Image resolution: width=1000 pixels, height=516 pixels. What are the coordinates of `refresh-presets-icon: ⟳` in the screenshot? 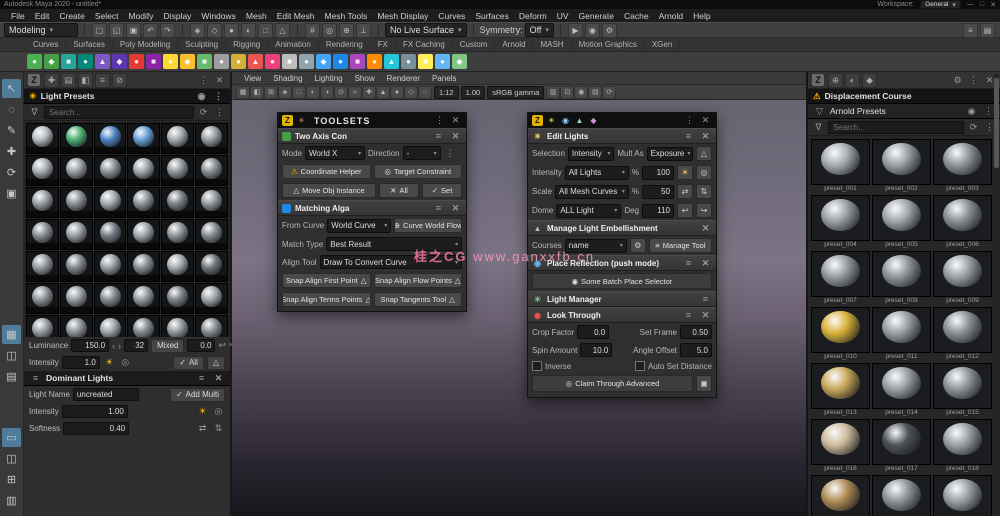 It's located at (203, 112).